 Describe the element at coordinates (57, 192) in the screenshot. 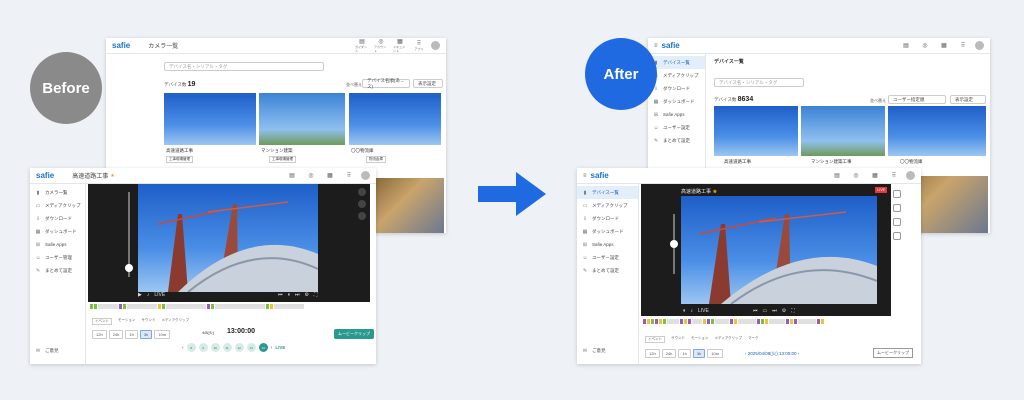

I see `sidebar-item-camera-list: ▮ カメラ一覧` at that location.